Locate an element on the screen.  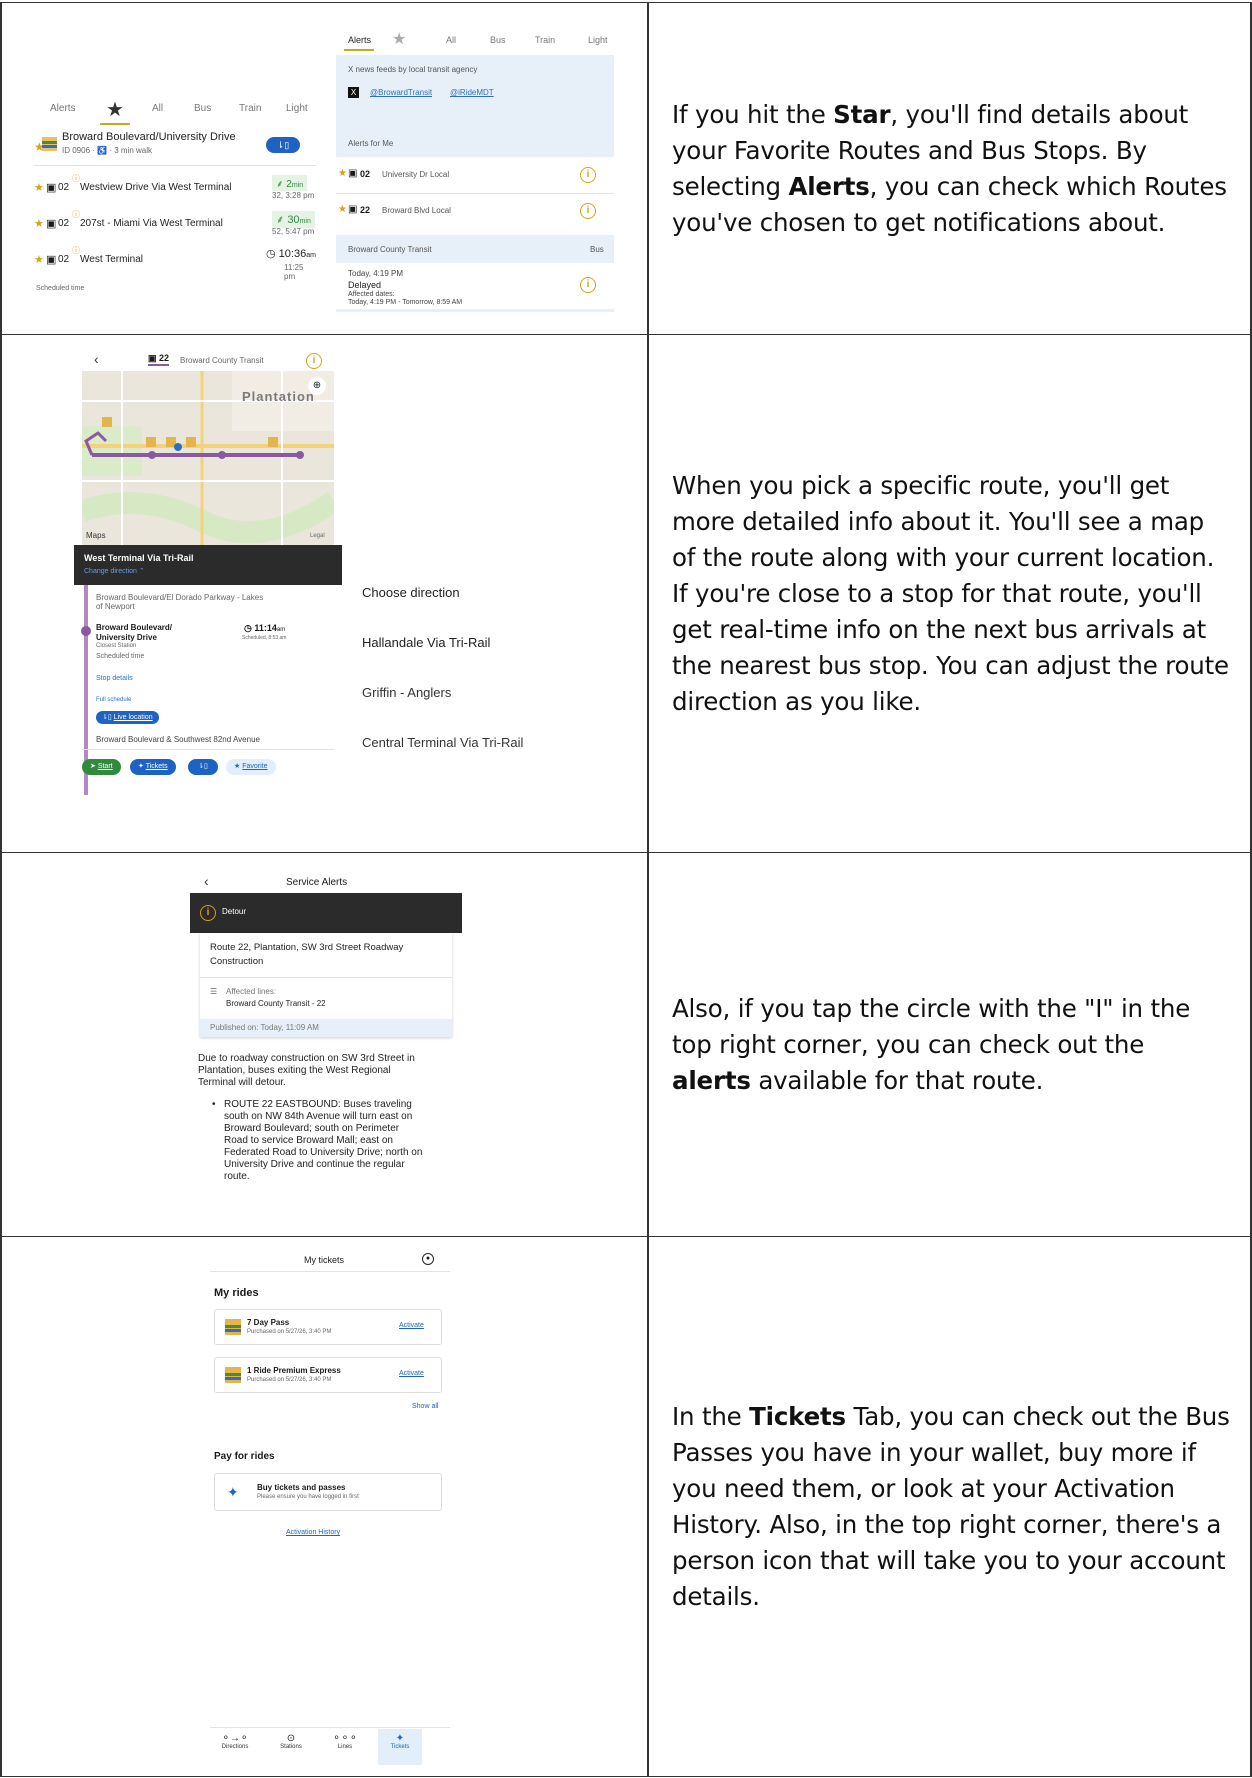
nav-lines: ⚬⚬⚬ Lines is located at coordinates (345, 1741).